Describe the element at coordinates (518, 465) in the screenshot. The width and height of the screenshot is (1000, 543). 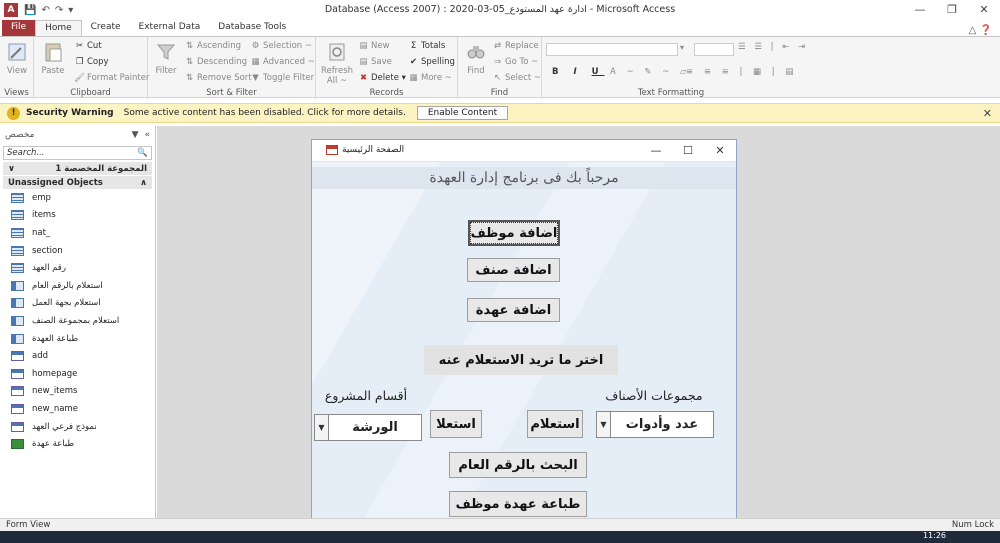
I see `search-by-number-button: البحث بالرقم العام` at that location.